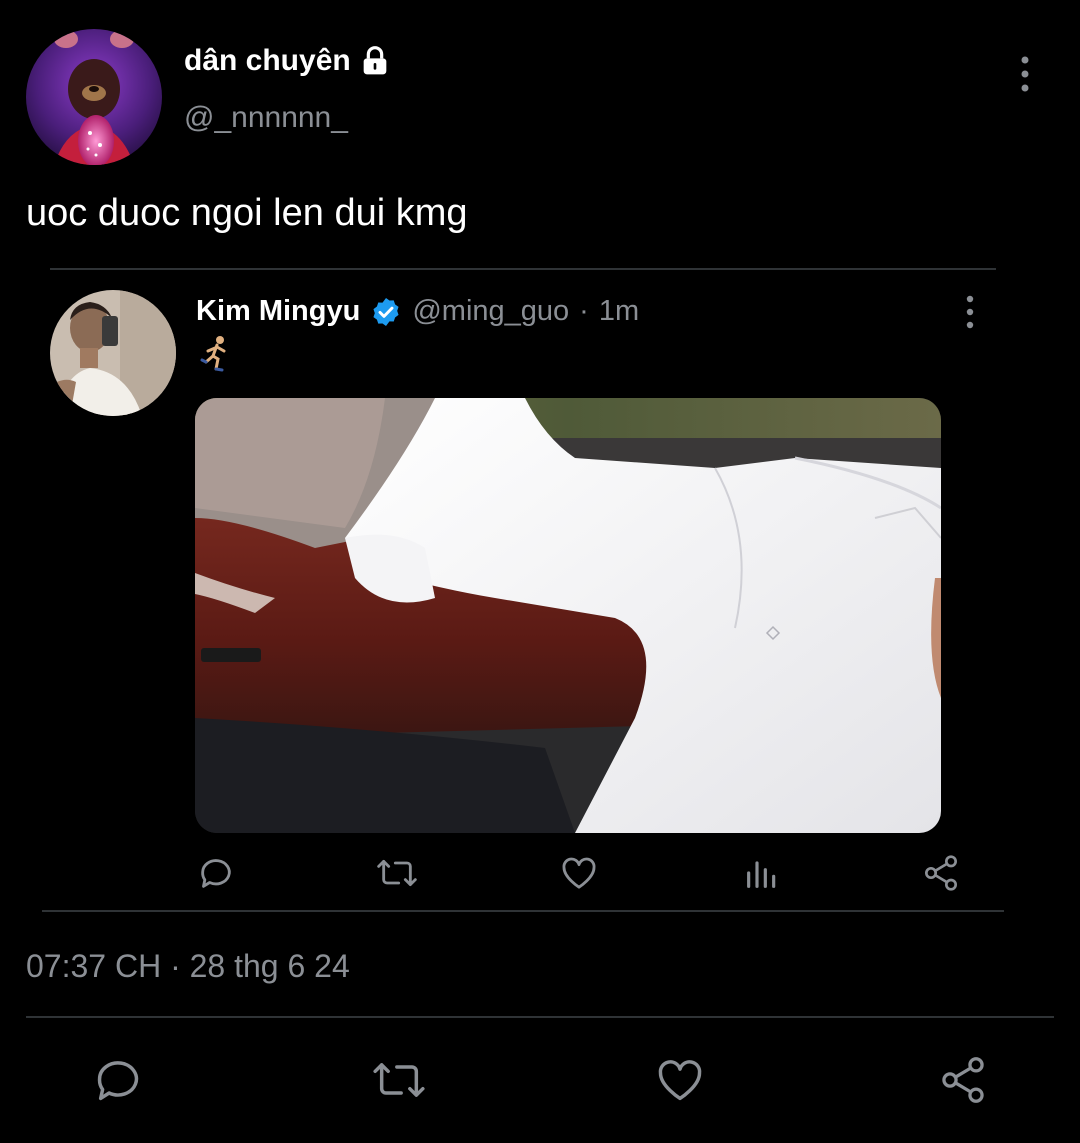 The height and width of the screenshot is (1143, 1080). I want to click on author-avatar, so click(94, 97).